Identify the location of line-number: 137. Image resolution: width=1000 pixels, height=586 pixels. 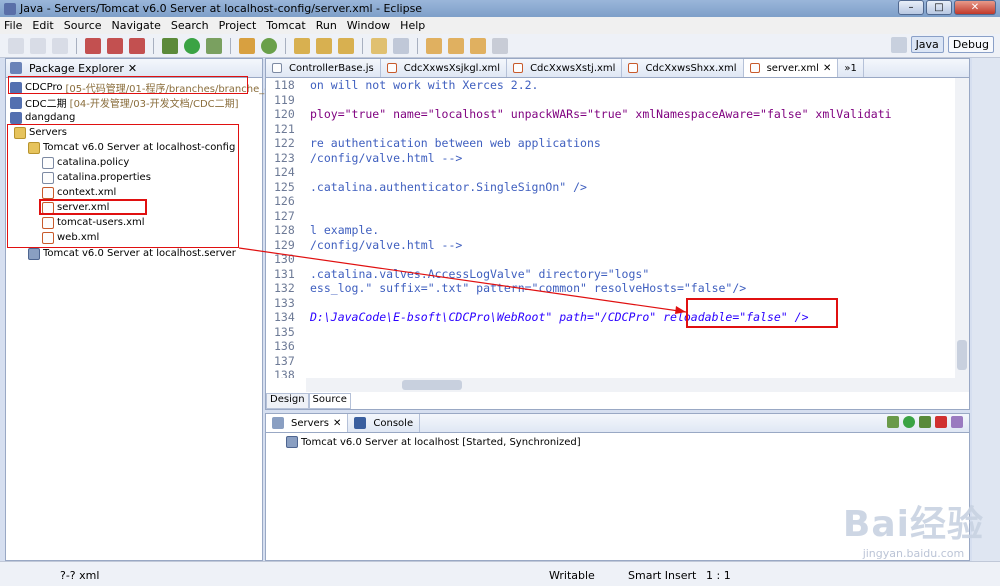
(284, 360).